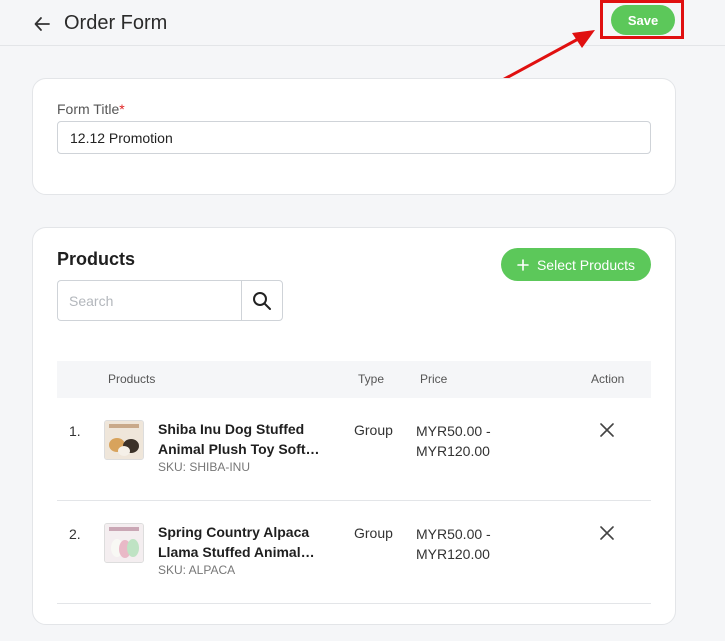 Image resolution: width=725 pixels, height=641 pixels. Describe the element at coordinates (122, 109) in the screenshot. I see `required-mark: *` at that location.